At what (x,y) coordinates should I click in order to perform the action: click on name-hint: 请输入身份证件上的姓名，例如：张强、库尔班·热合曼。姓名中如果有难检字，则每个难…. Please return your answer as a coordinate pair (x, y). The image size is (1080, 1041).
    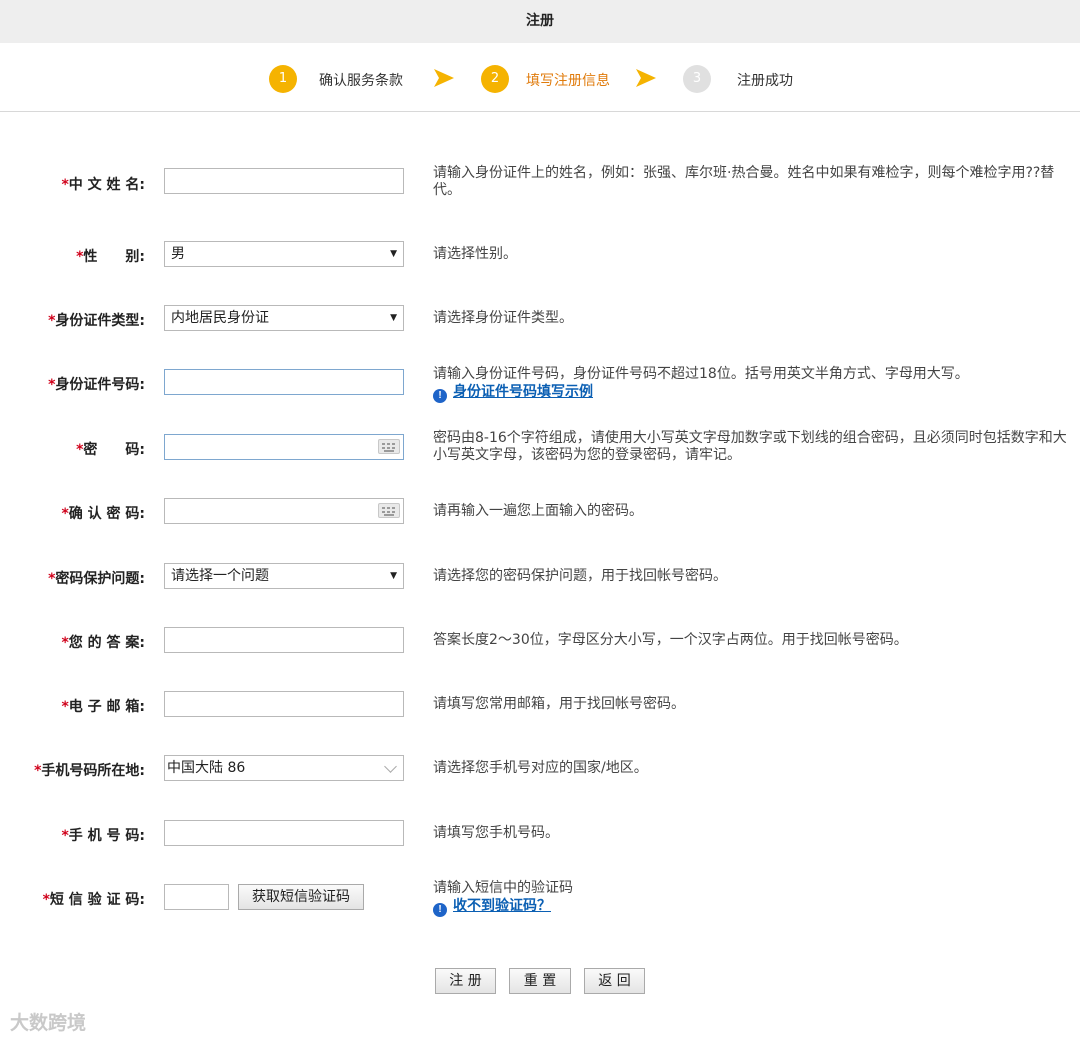
    Looking at the image, I should click on (744, 181).